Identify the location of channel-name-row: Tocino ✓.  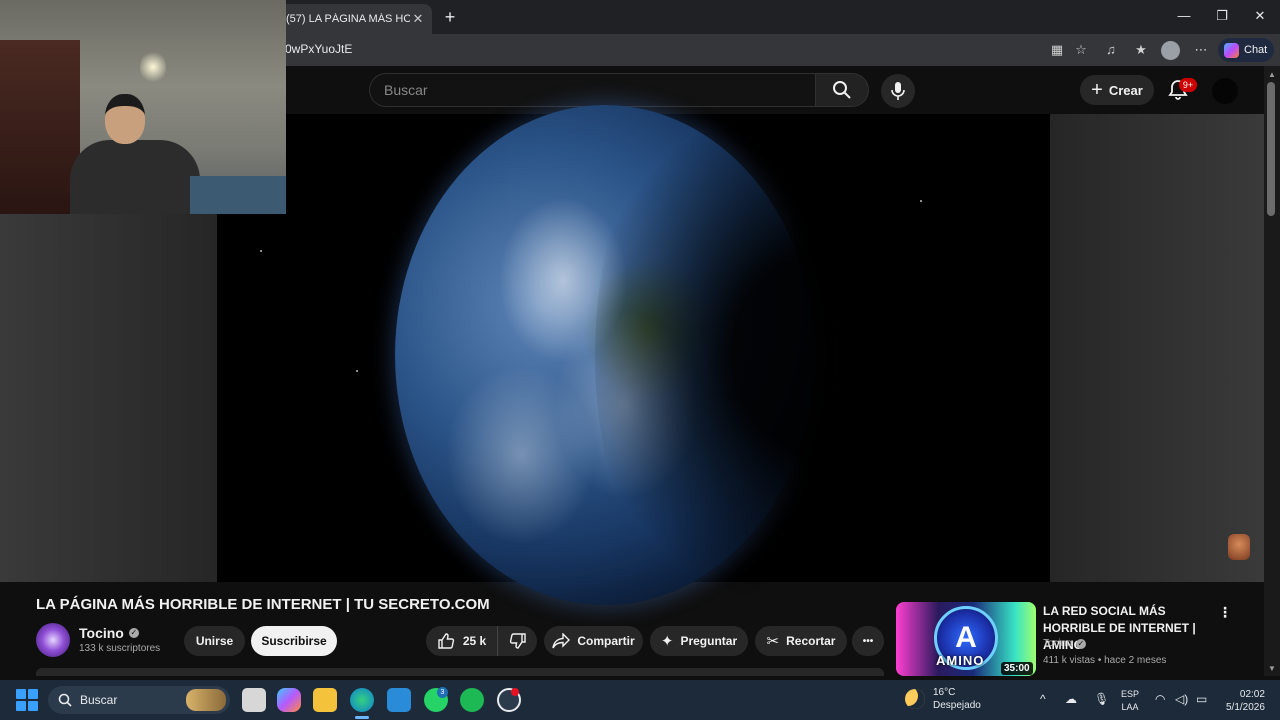
(109, 633).